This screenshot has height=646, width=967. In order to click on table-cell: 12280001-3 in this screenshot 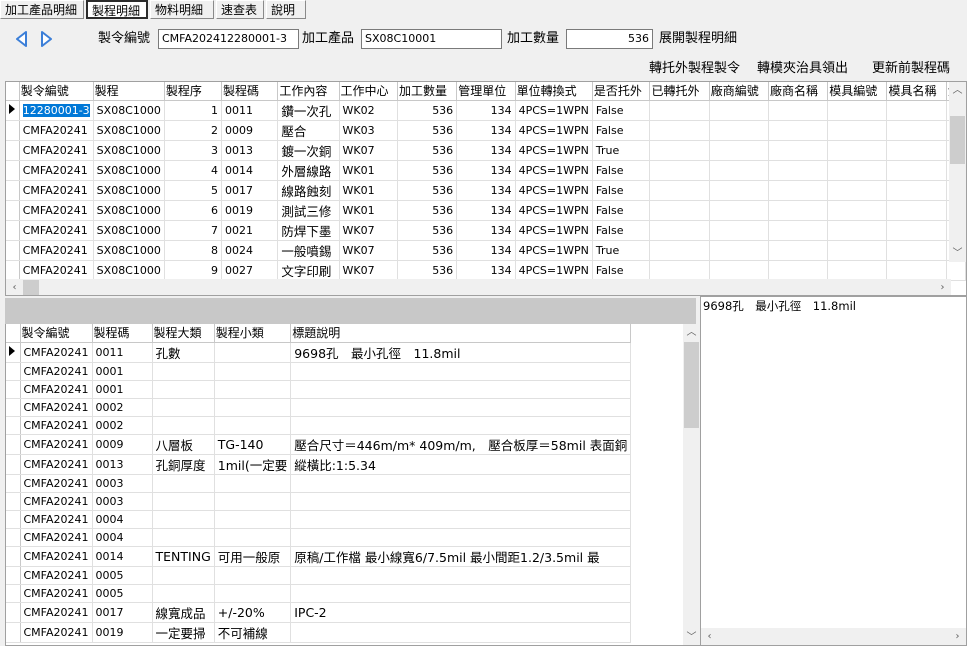, I will do `click(56, 110)`.